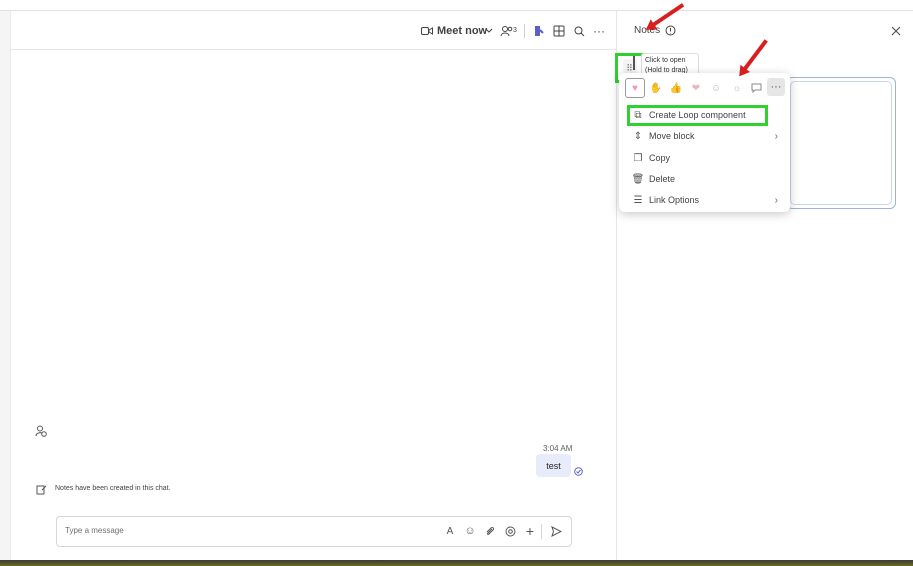  I want to click on system-message: Notes have been created in this chat., so click(113, 488).